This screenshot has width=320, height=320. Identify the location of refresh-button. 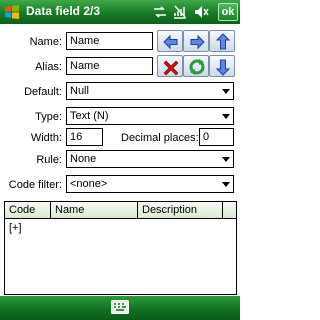
(196, 66).